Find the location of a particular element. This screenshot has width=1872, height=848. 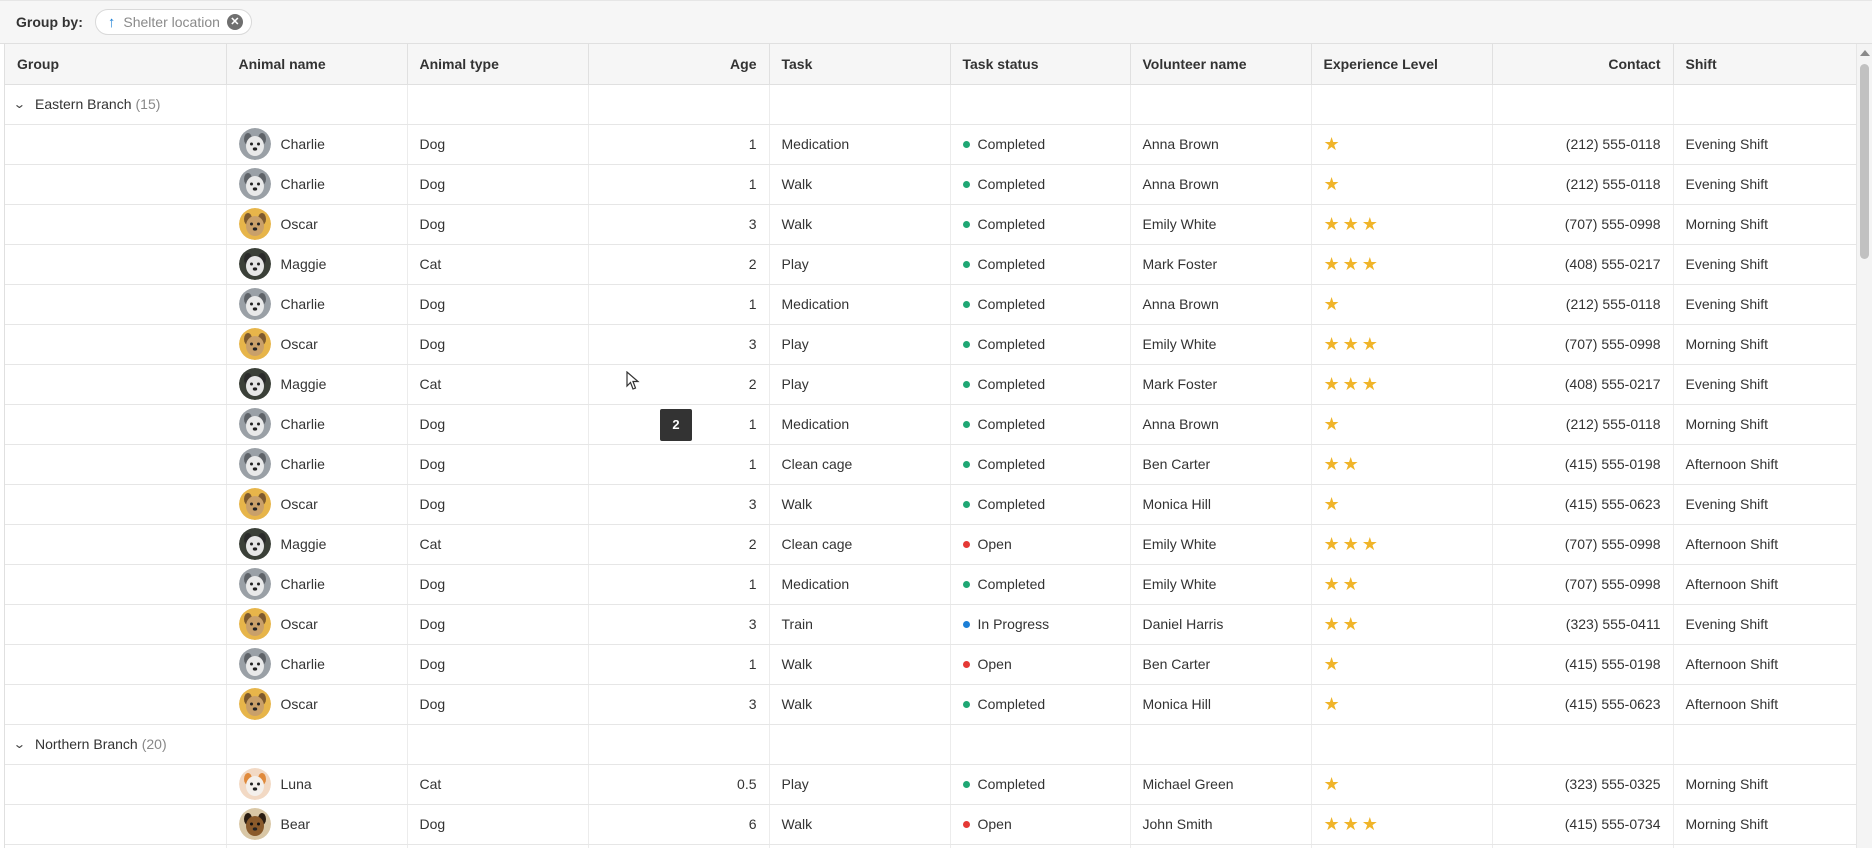

contact-cell: (323) 555-0411 is located at coordinates (1583, 624).